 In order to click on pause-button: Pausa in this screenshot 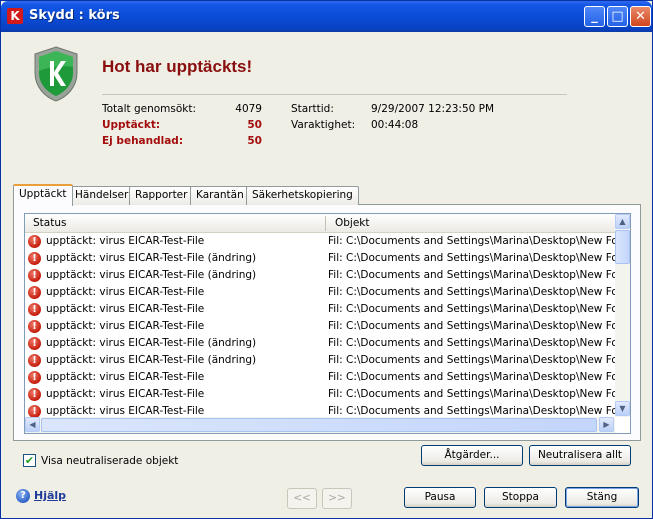, I will do `click(440, 497)`.